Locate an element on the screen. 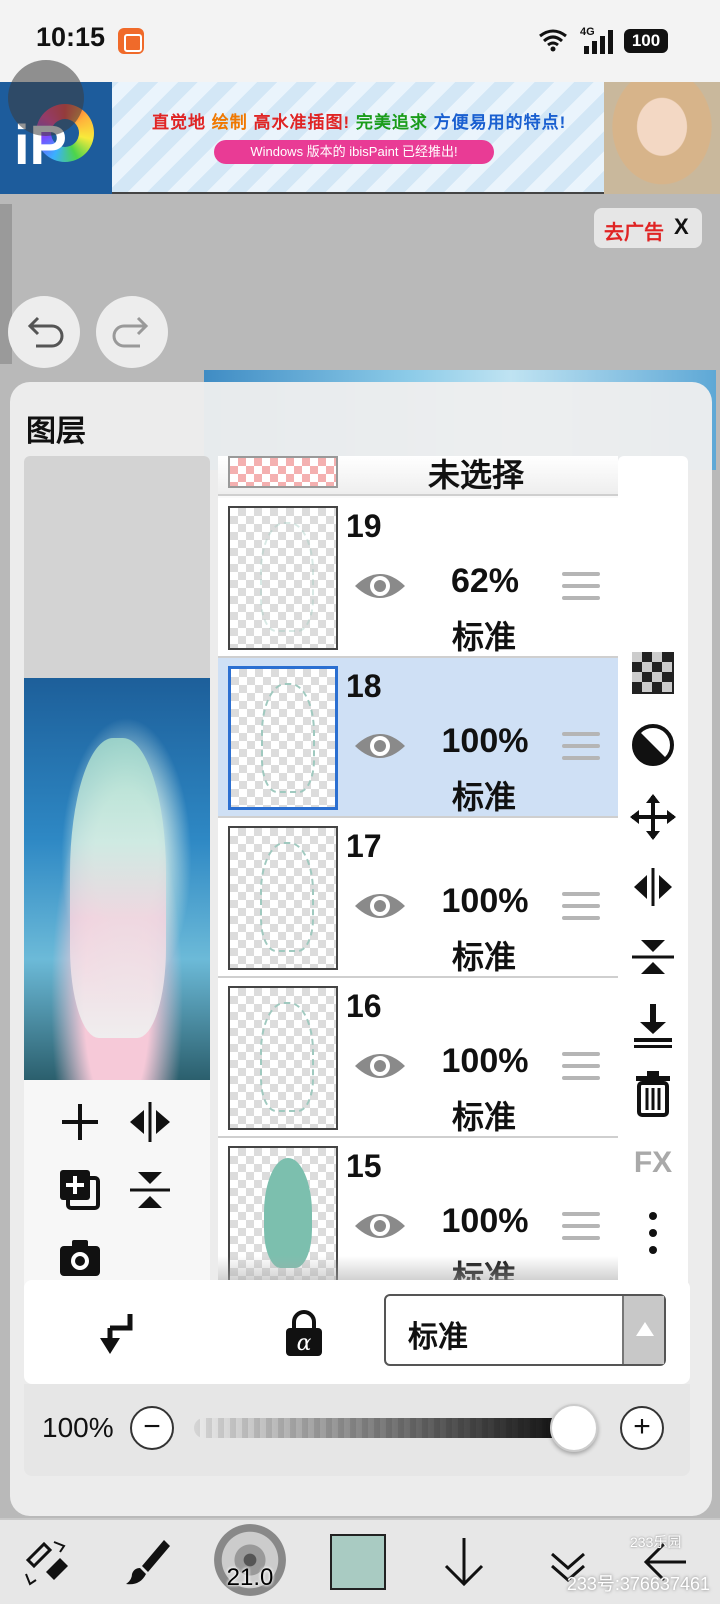  alpha-lock-icon: α is located at coordinates (304, 1333).